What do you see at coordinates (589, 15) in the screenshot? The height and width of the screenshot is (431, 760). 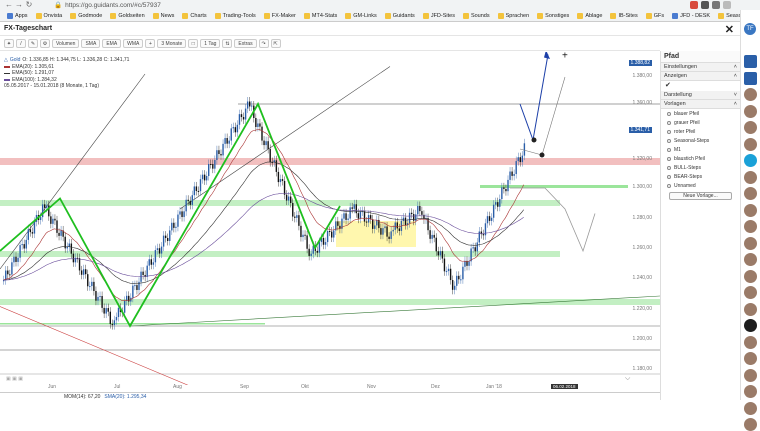 I see `bookmark-item: Ablage` at bounding box center [589, 15].